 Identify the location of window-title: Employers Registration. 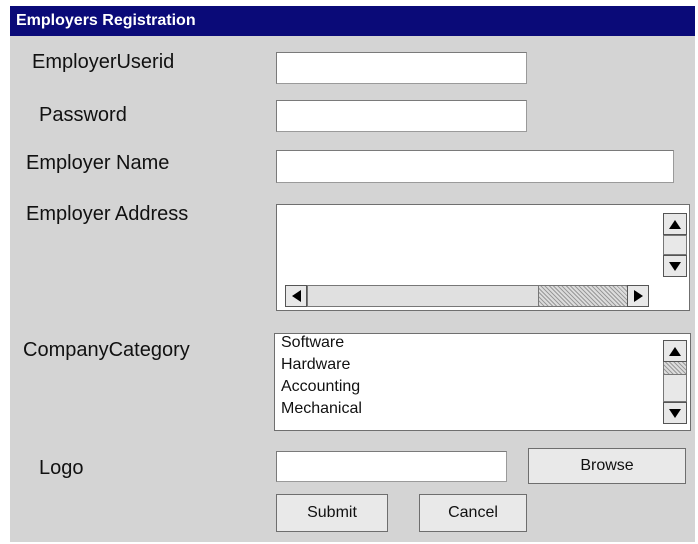
(352, 21).